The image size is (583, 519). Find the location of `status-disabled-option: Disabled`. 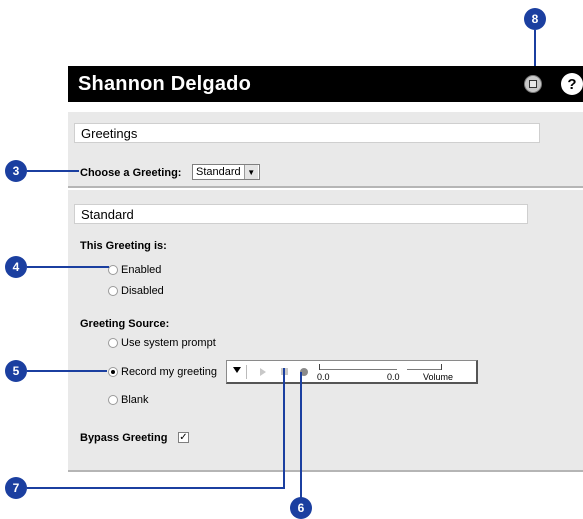

status-disabled-option: Disabled is located at coordinates (136, 291).